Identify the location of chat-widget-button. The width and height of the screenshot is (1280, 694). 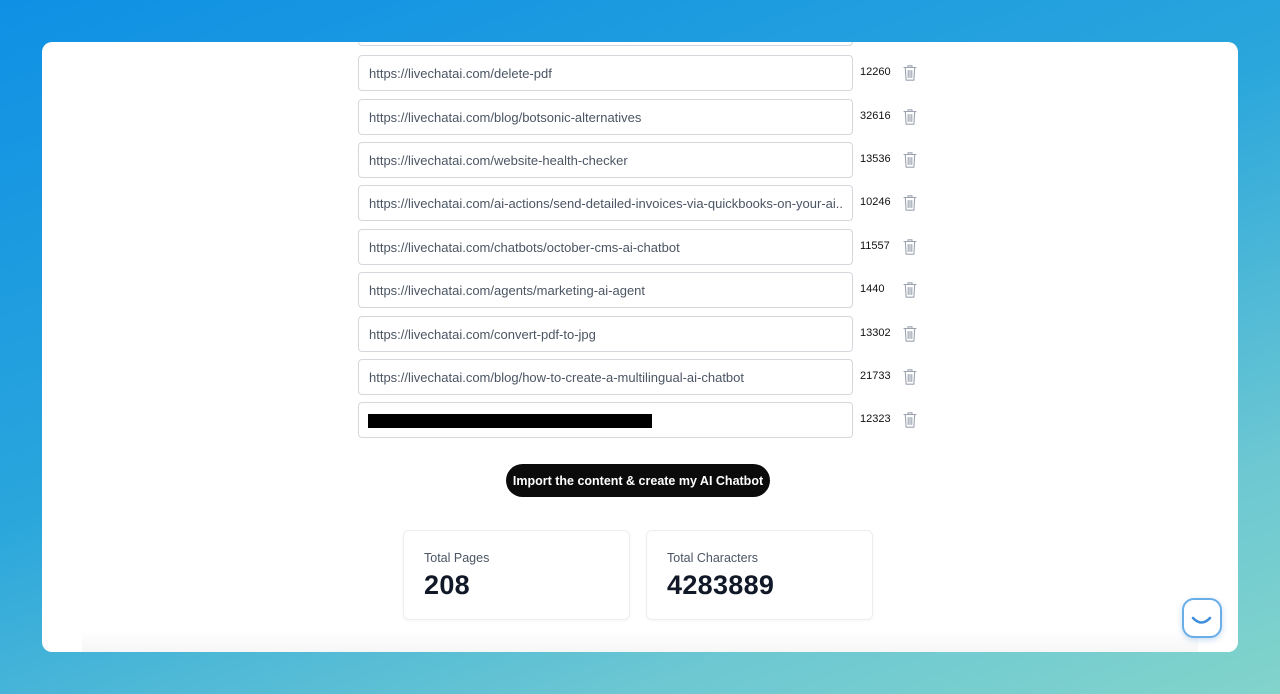
(1202, 618).